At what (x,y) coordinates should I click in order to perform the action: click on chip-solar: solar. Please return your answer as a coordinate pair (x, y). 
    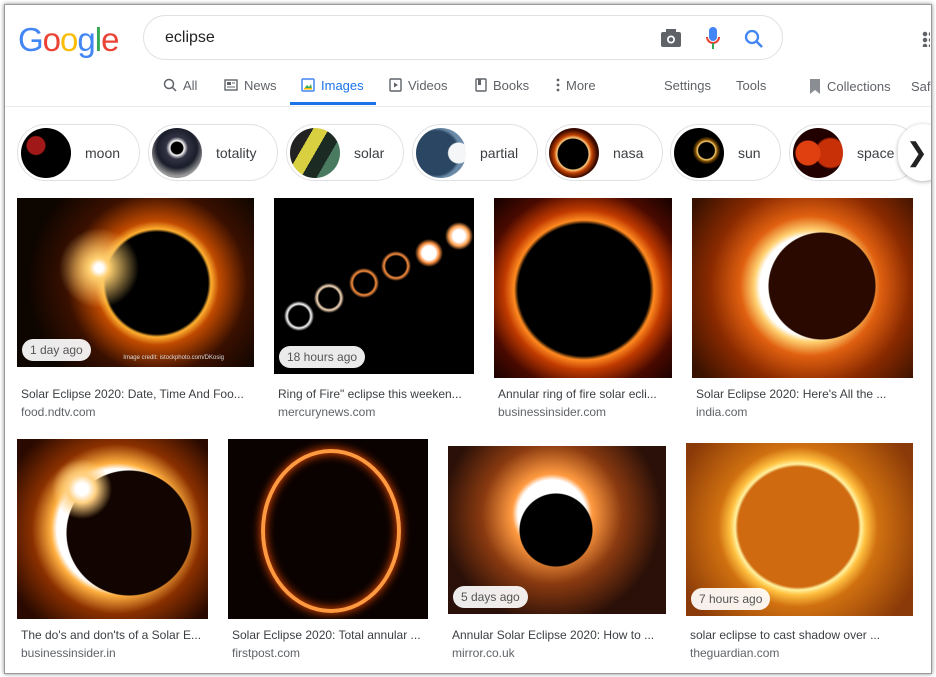
    Looking at the image, I should click on (345, 152).